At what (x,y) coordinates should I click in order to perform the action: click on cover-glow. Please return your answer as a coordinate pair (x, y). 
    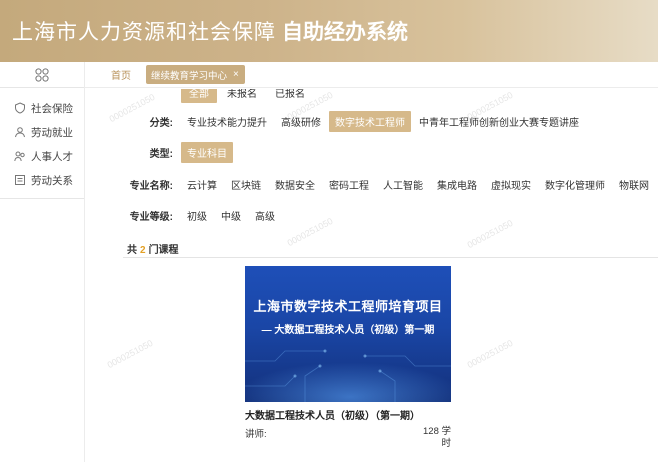
    Looking at the image, I should click on (348, 382).